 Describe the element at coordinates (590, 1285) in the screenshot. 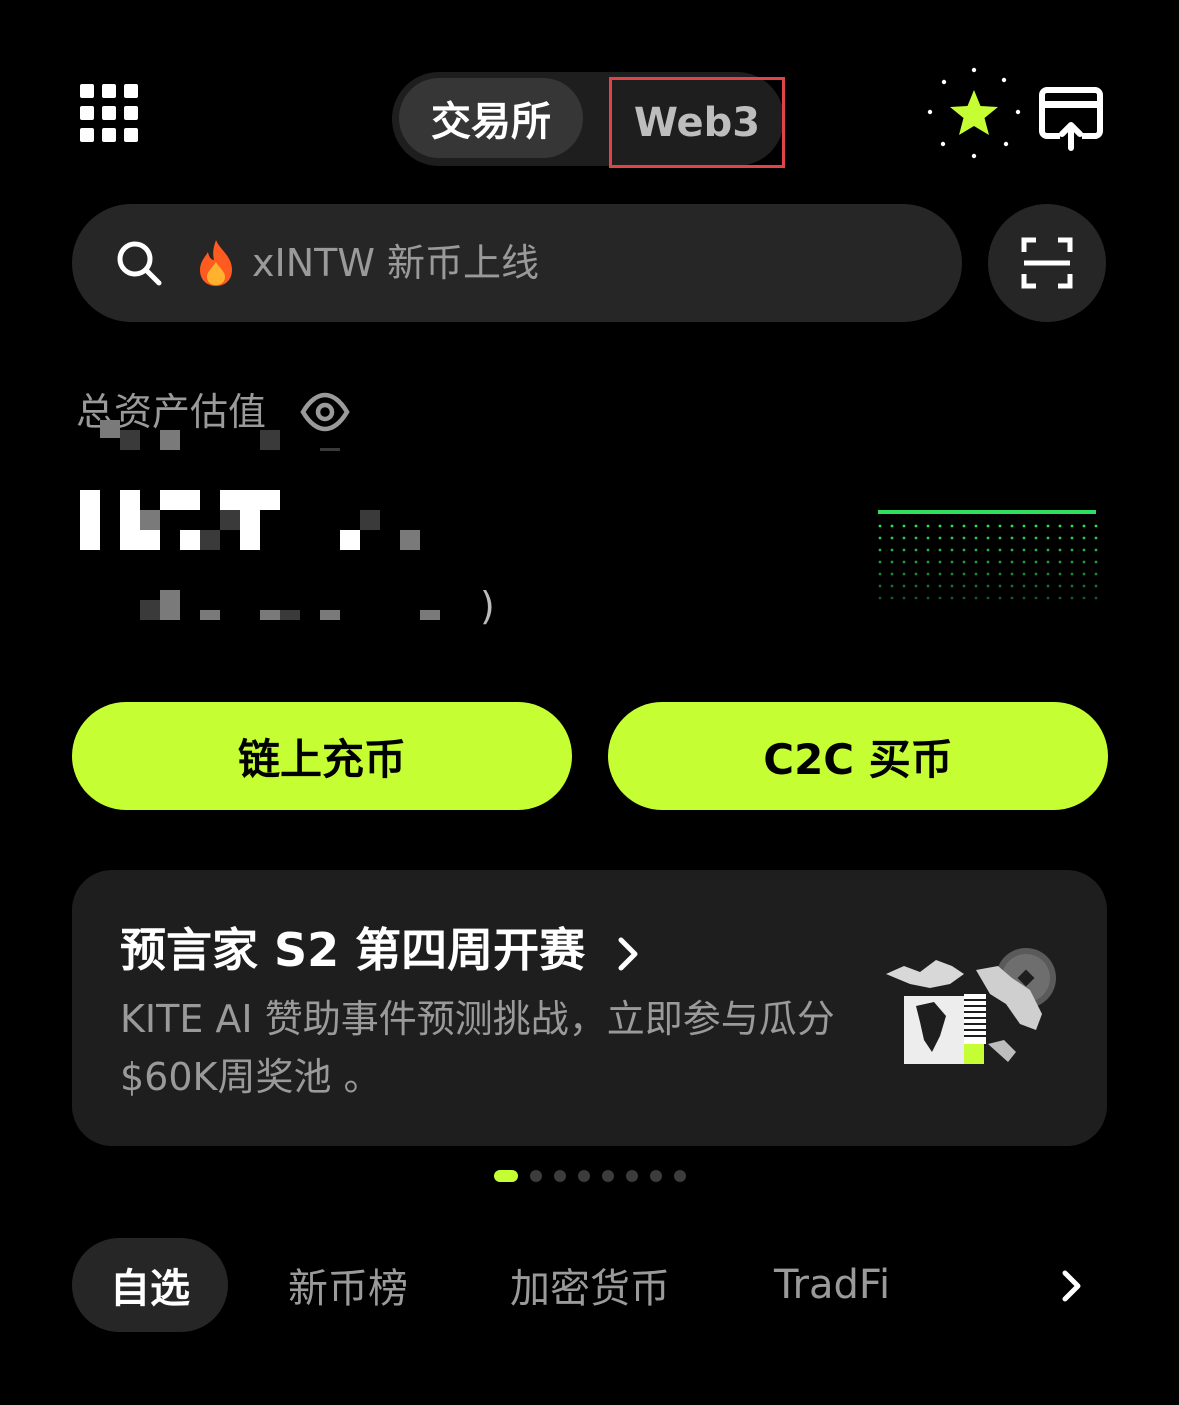

I see `tab-crypto: 加密货币` at that location.